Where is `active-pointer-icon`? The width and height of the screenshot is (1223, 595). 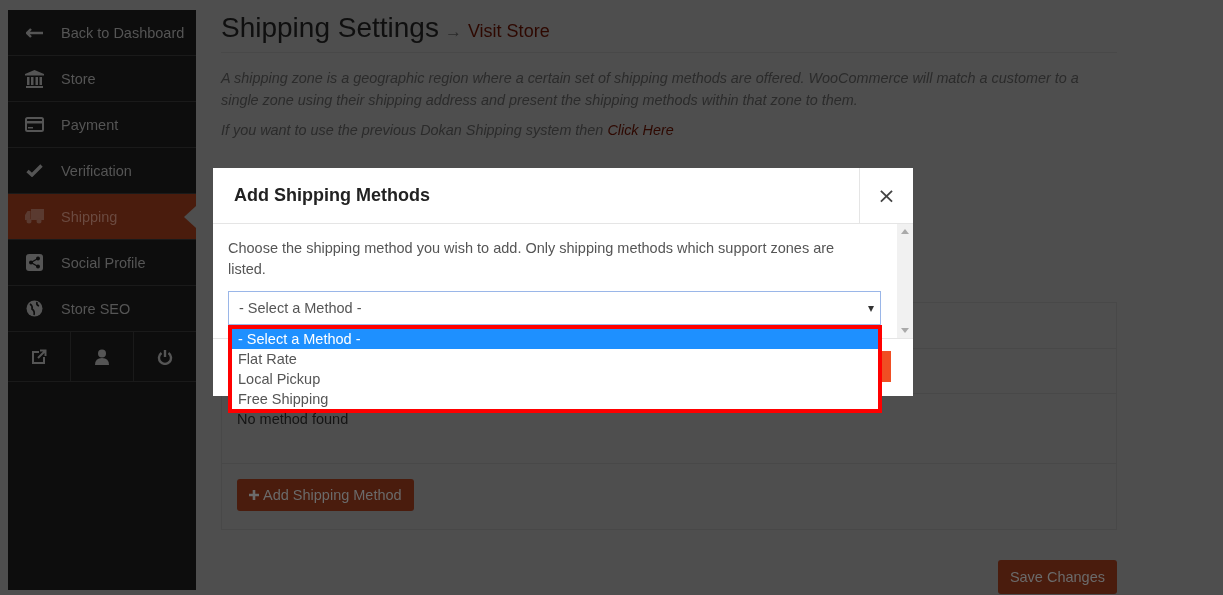
active-pointer-icon is located at coordinates (190, 217).